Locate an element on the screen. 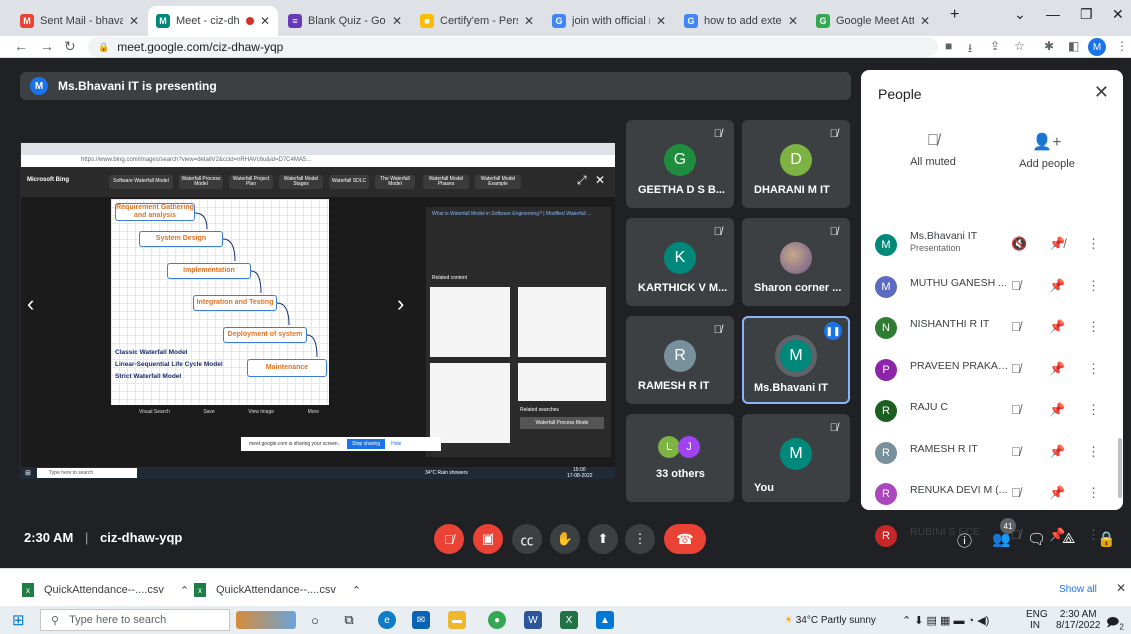 This screenshot has height=634, width=1131. bookmark-star-icon: ☆ is located at coordinates (1019, 46).